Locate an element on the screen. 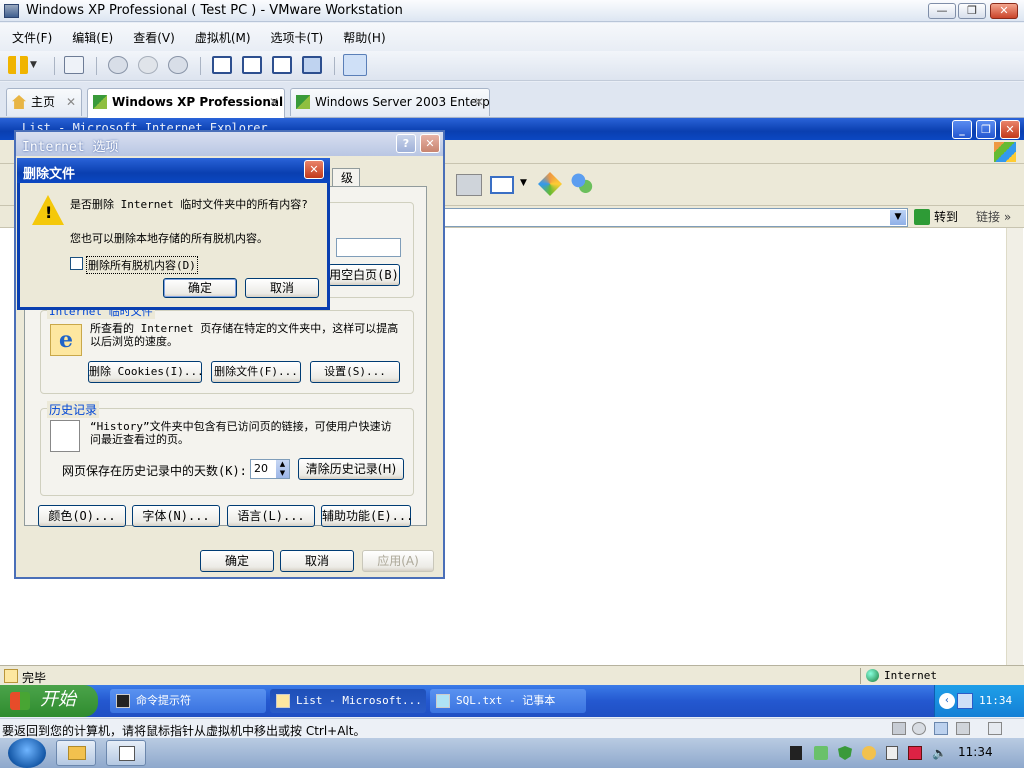 The width and height of the screenshot is (1024, 768). sidebar-view-icon is located at coordinates (222, 65).